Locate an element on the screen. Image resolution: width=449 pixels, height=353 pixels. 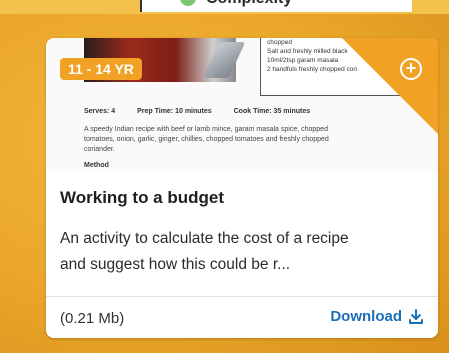
complexity-label: Complexity is located at coordinates (249, 4).